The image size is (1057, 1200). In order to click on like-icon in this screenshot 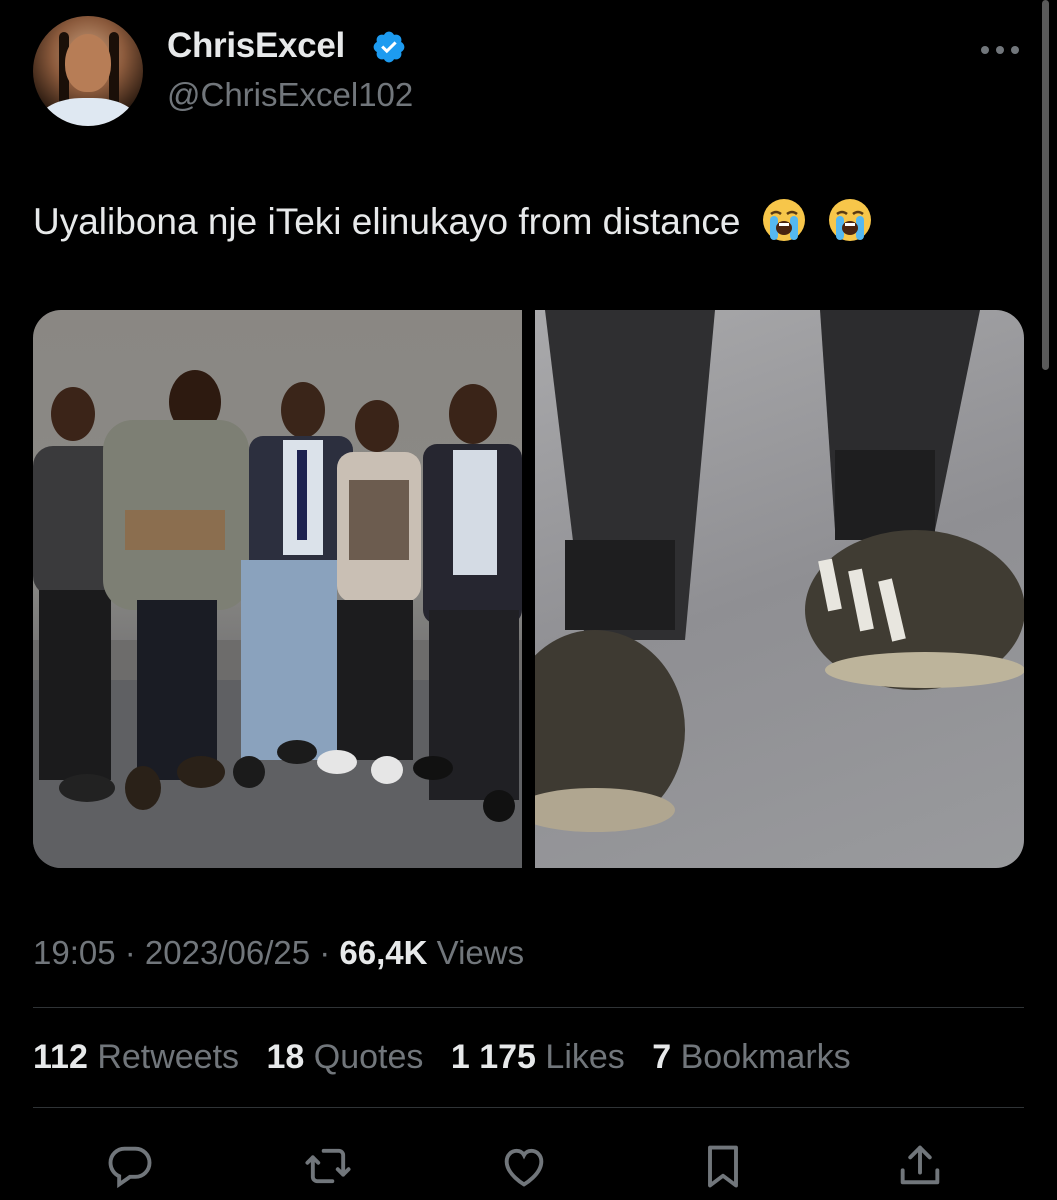, I will do `click(524, 1166)`.